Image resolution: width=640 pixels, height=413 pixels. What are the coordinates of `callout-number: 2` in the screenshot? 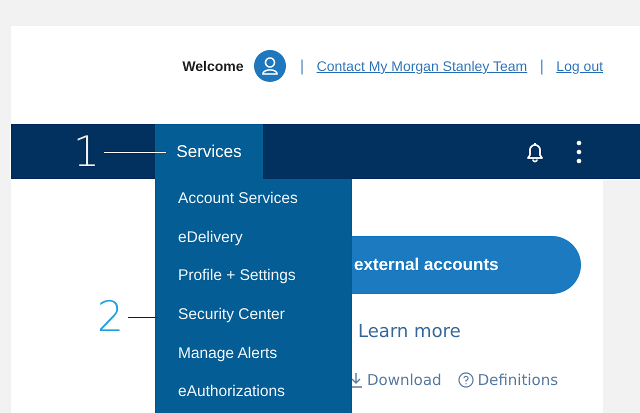 It's located at (110, 317).